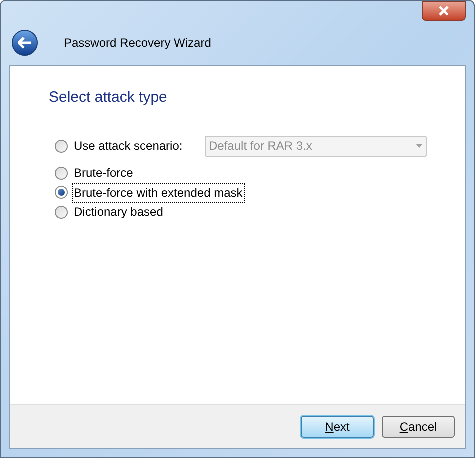 This screenshot has width=475, height=458. I want to click on close-button, so click(444, 11).